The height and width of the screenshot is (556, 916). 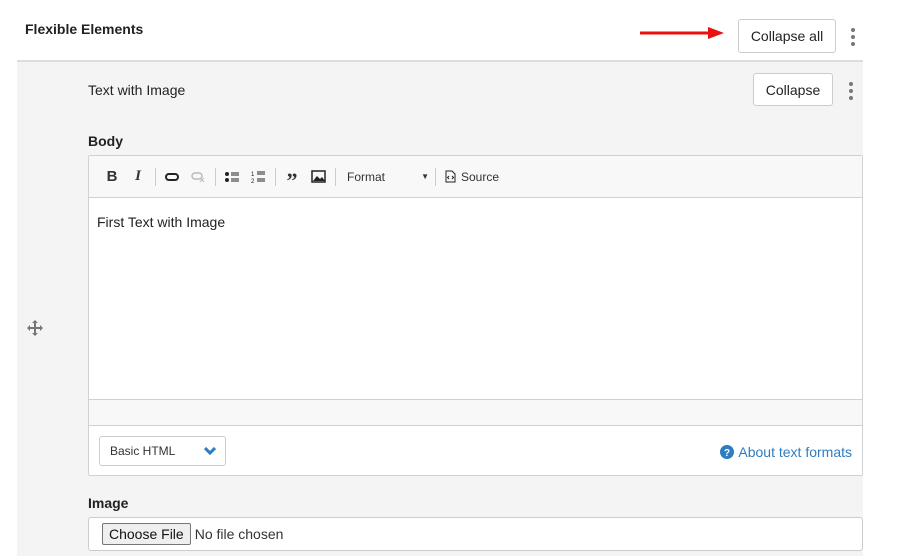 I want to click on collapse-all-button: Collapse all, so click(x=787, y=36).